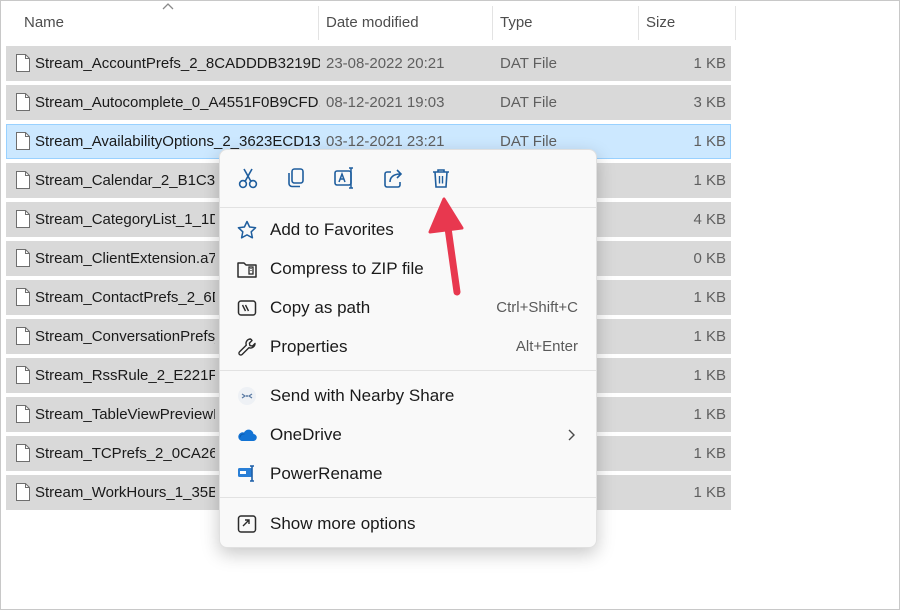 The width and height of the screenshot is (900, 610). Describe the element at coordinates (320, 307) in the screenshot. I see `menu-item-label: Copy as path` at that location.